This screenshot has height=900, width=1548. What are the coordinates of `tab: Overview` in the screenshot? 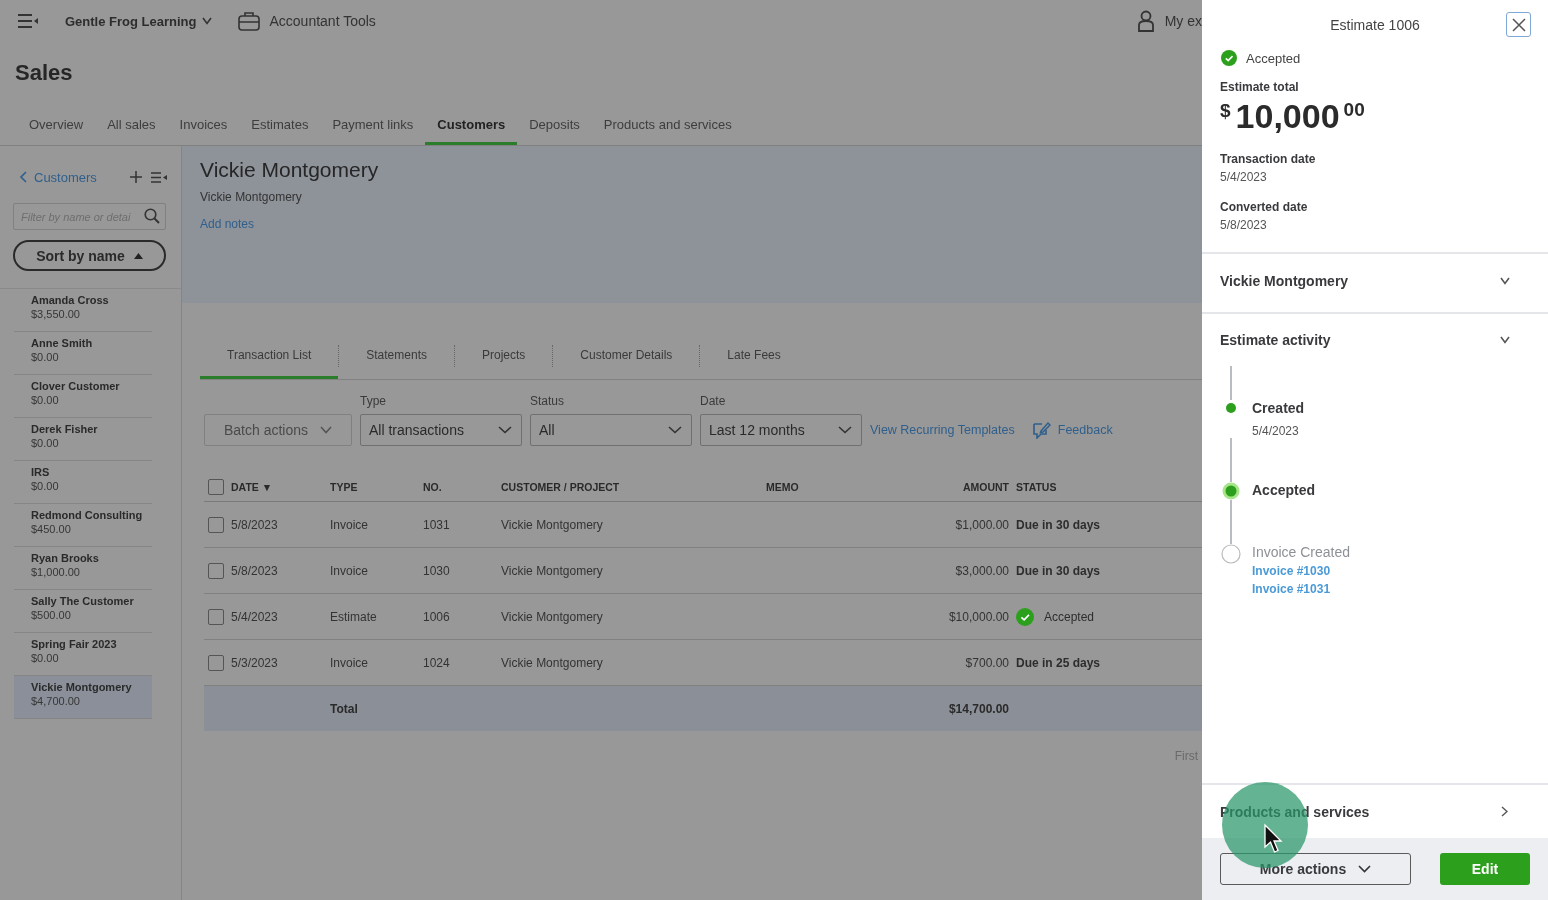 It's located at (56, 131).